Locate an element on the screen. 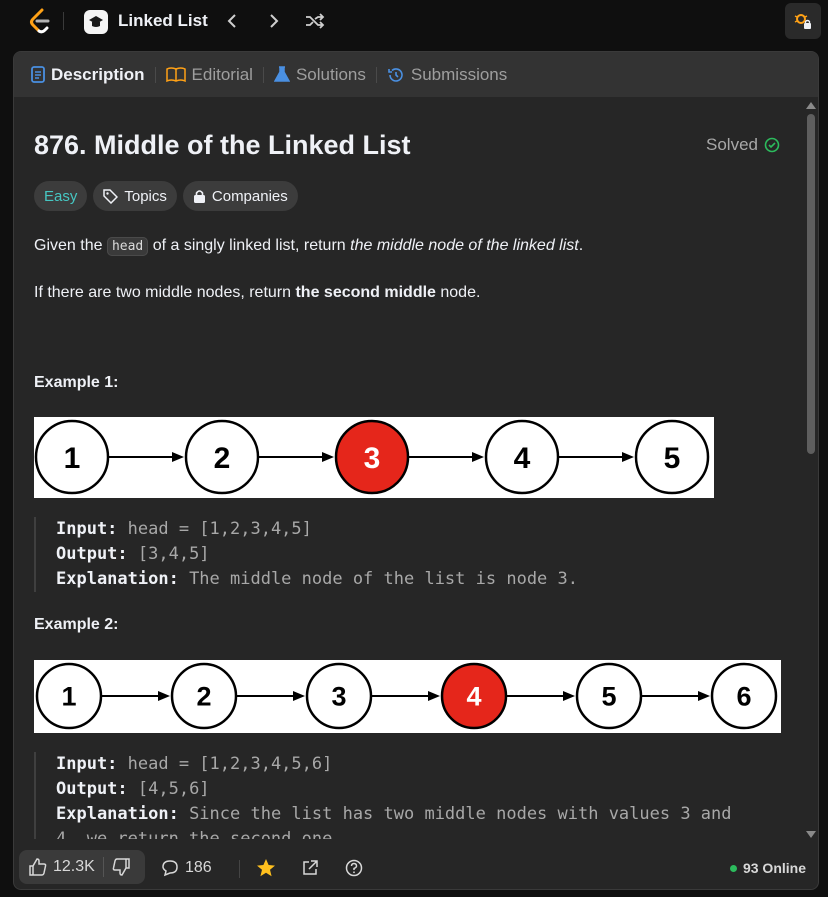 The width and height of the screenshot is (828, 897). online-dot-icon is located at coordinates (733, 868).